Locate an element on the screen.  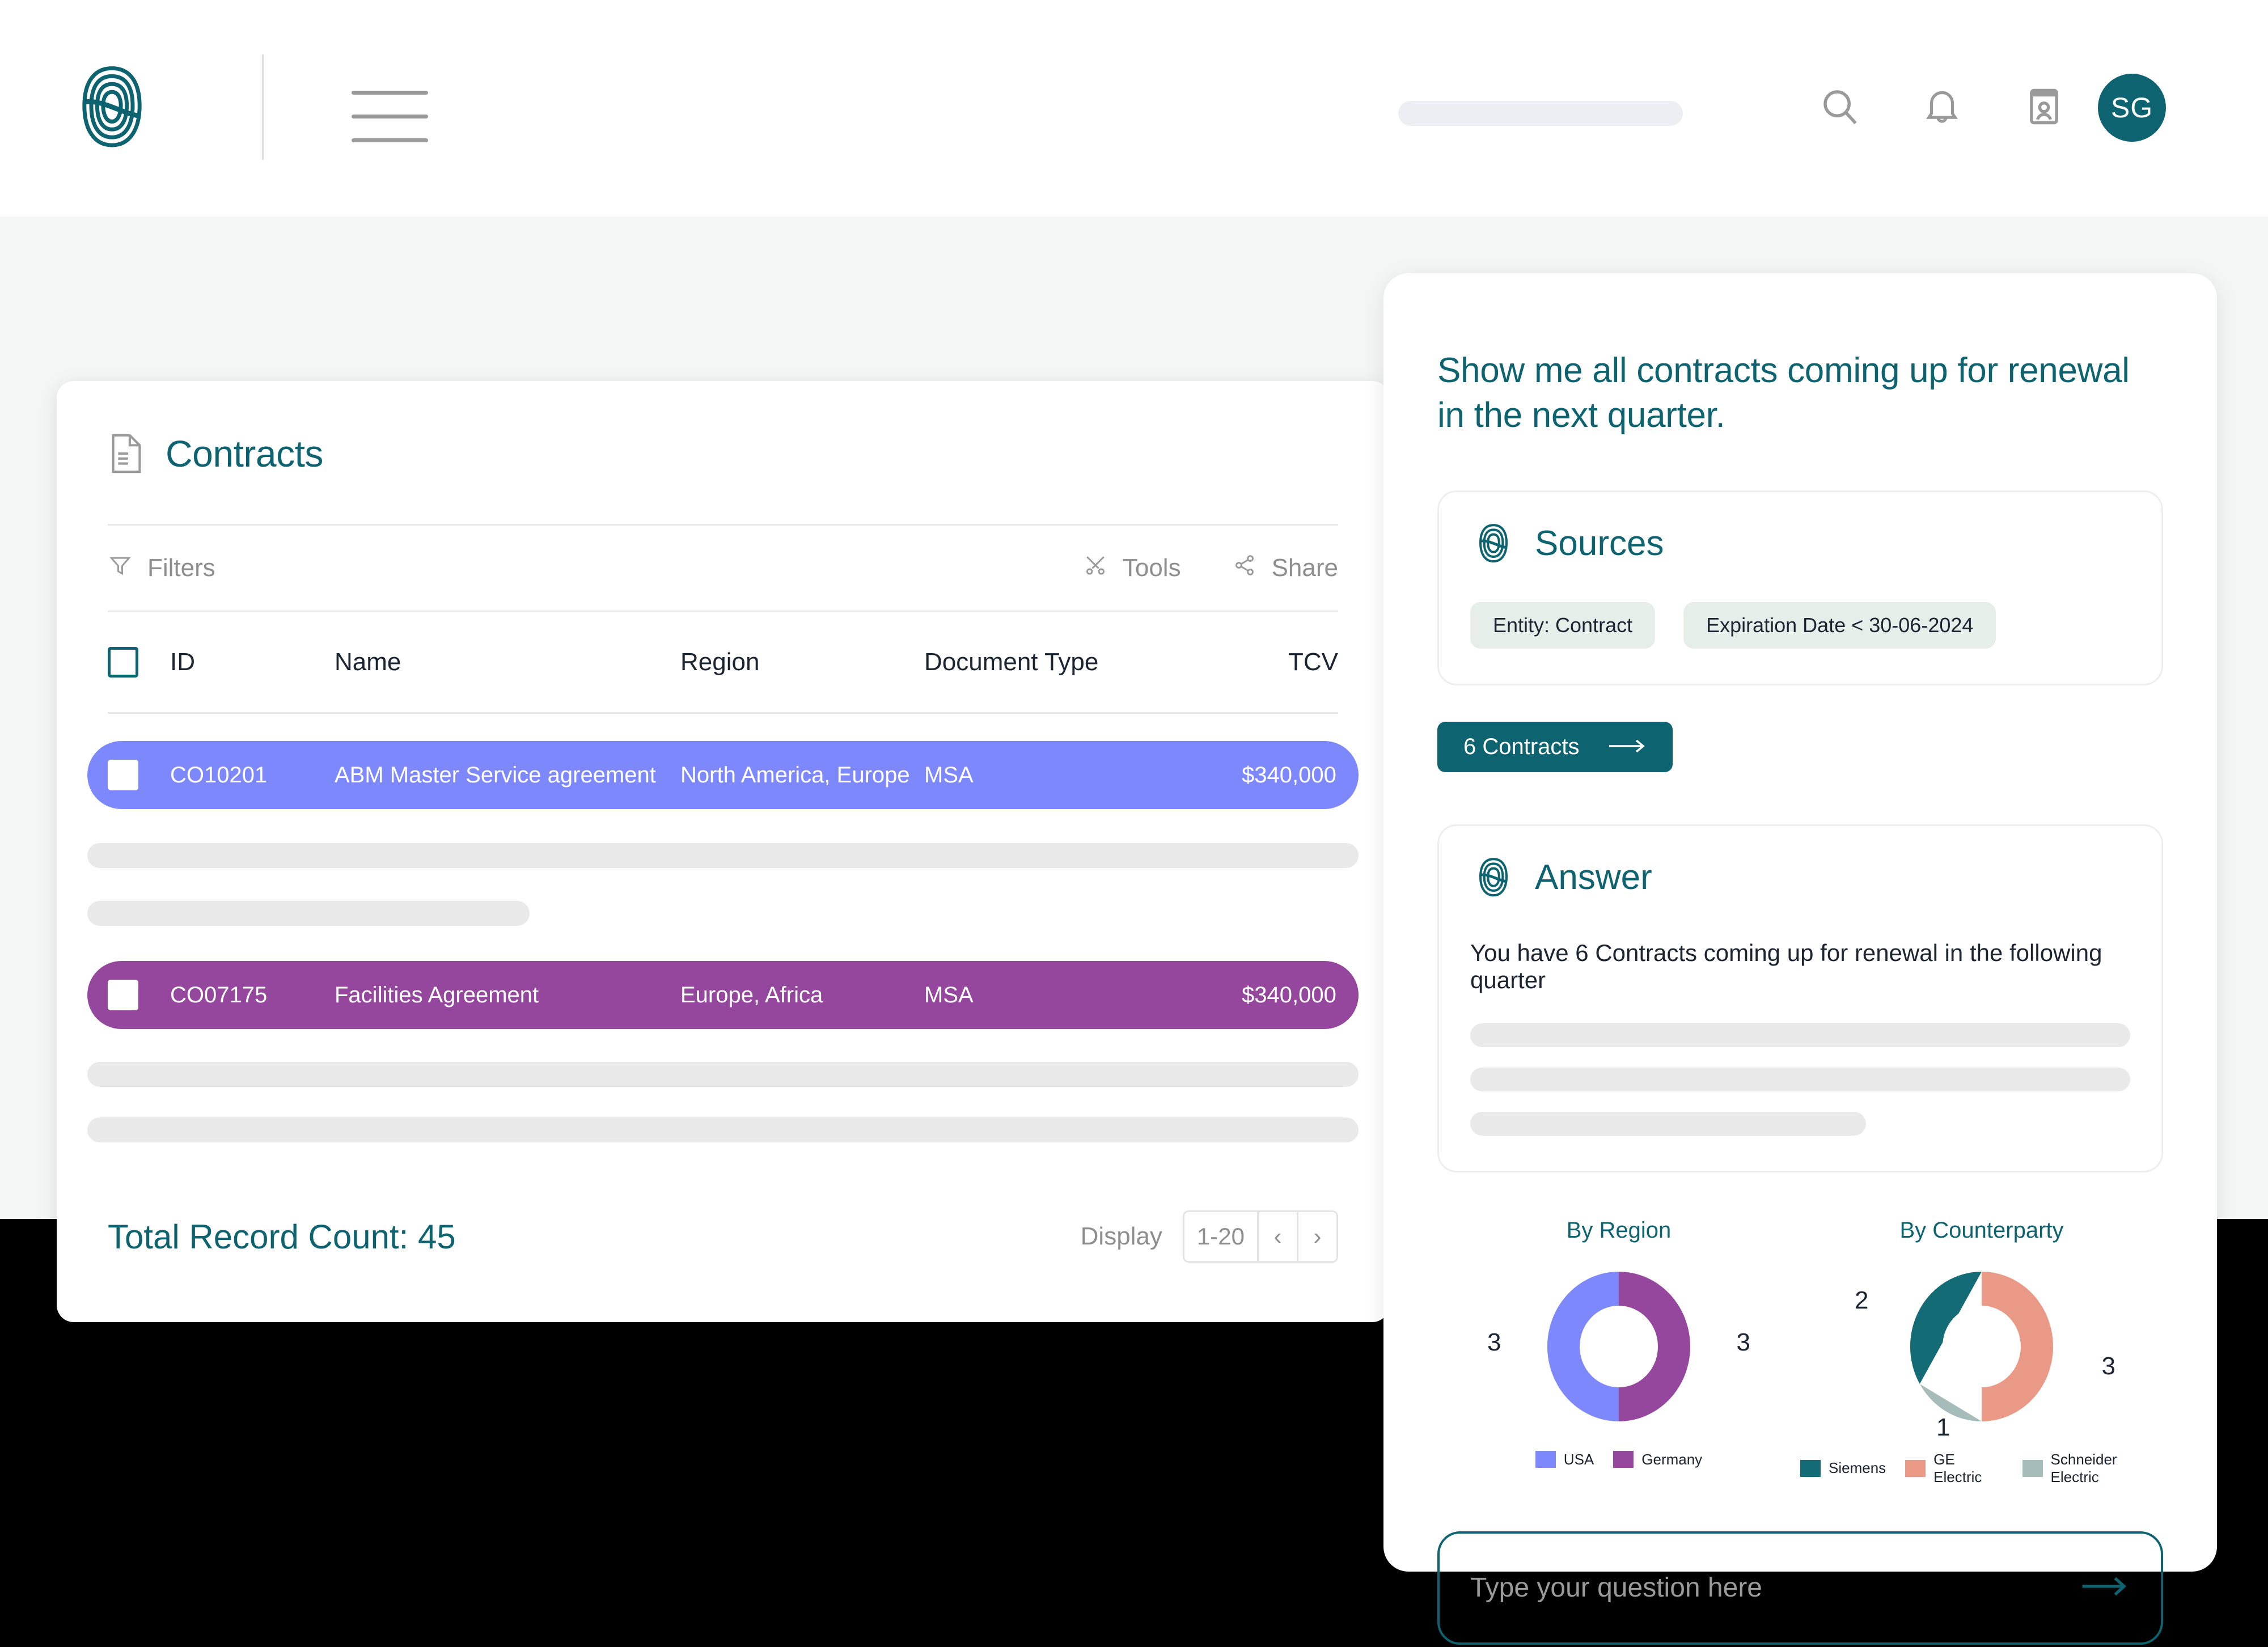
chart-by-region: By Region 3 3 USA Germany is located at coordinates (1618, 1352).